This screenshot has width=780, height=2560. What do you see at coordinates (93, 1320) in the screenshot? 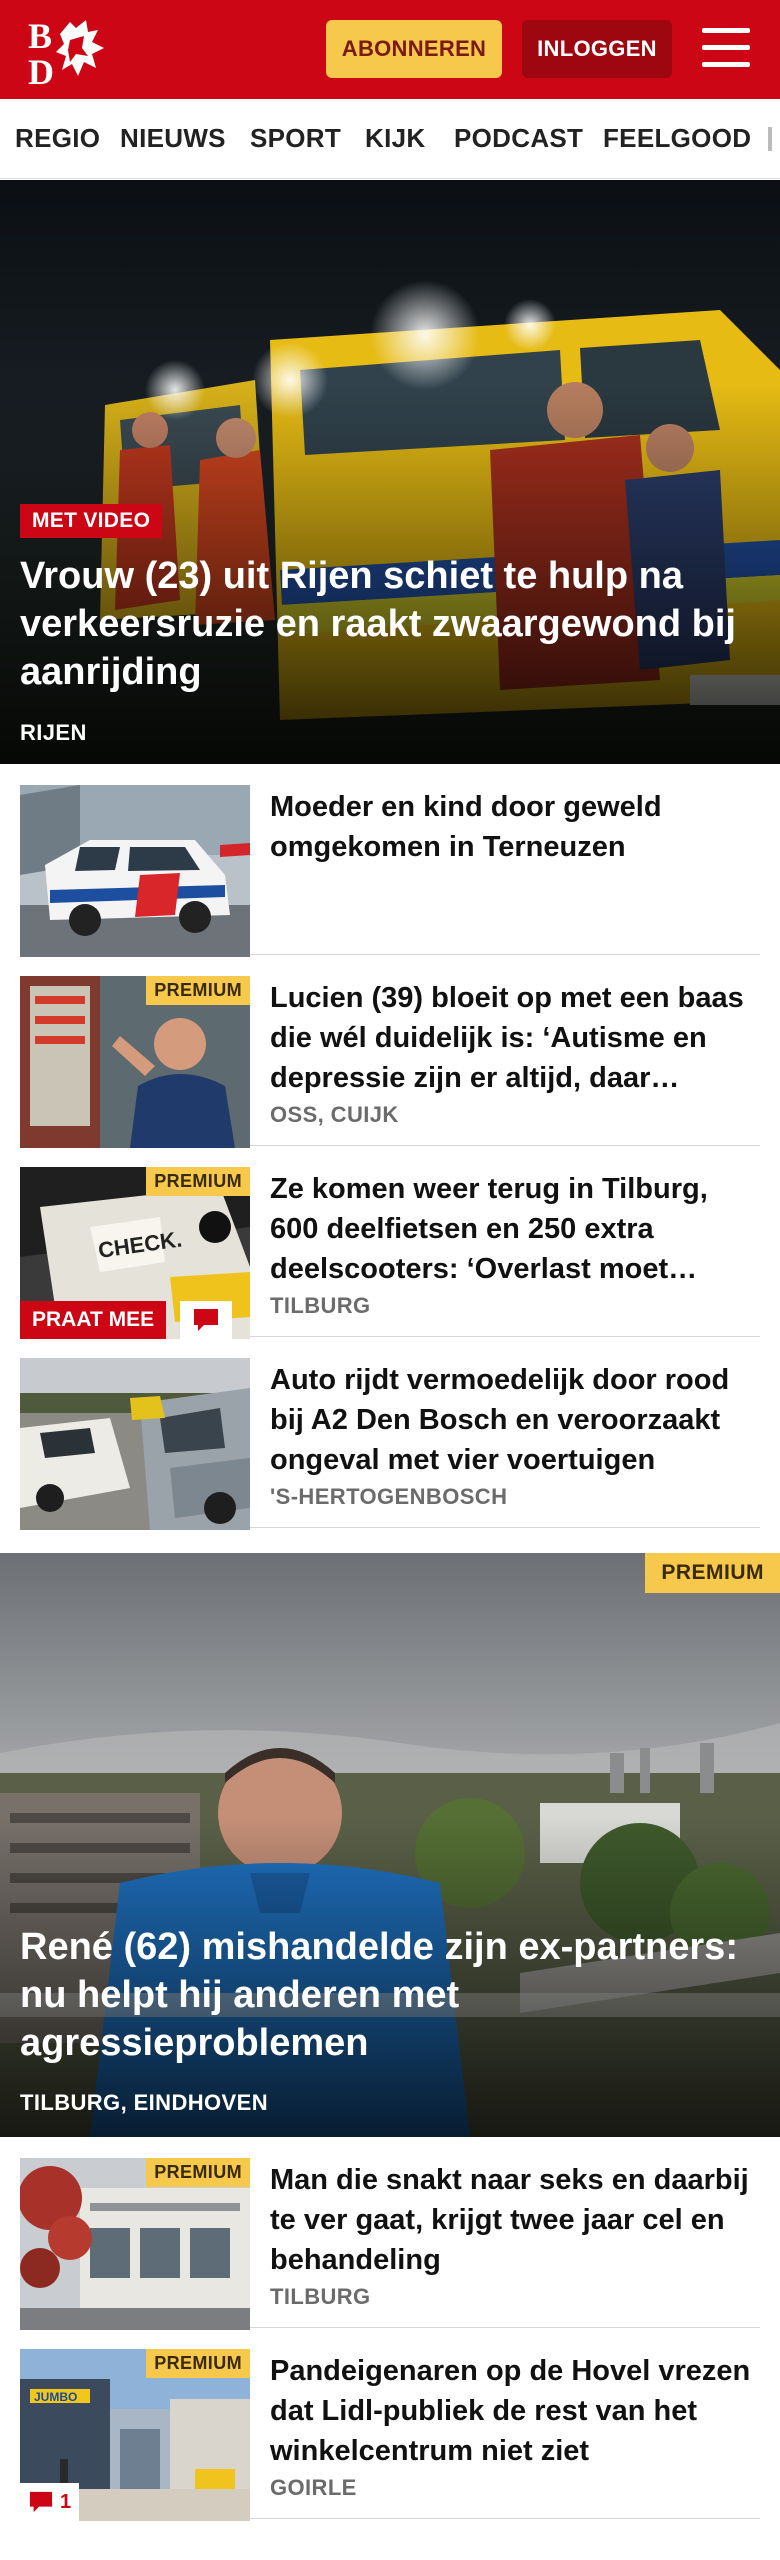
I see `praat-mee-button: PRAAT MEE` at bounding box center [93, 1320].